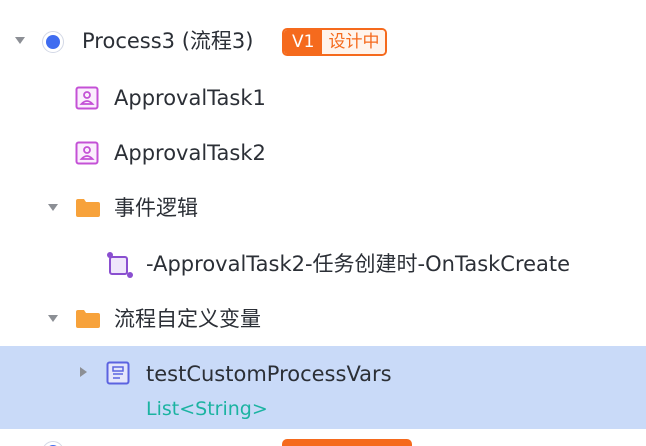 The image size is (646, 446). I want to click on status-label: 设计中, so click(354, 42).